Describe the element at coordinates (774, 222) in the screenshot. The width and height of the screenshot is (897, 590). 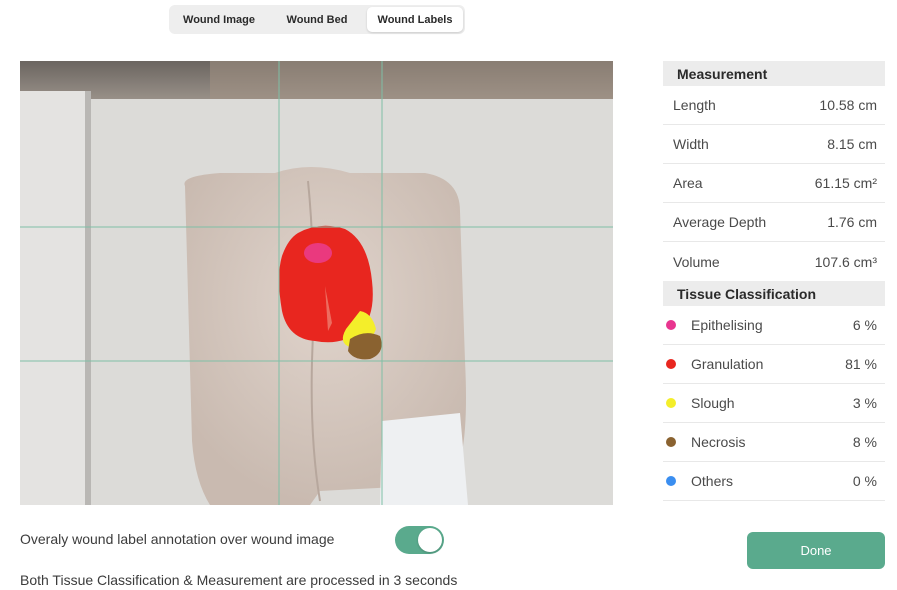
I see `measurement-row-average-depth: Average Depth 1.76 cm` at that location.